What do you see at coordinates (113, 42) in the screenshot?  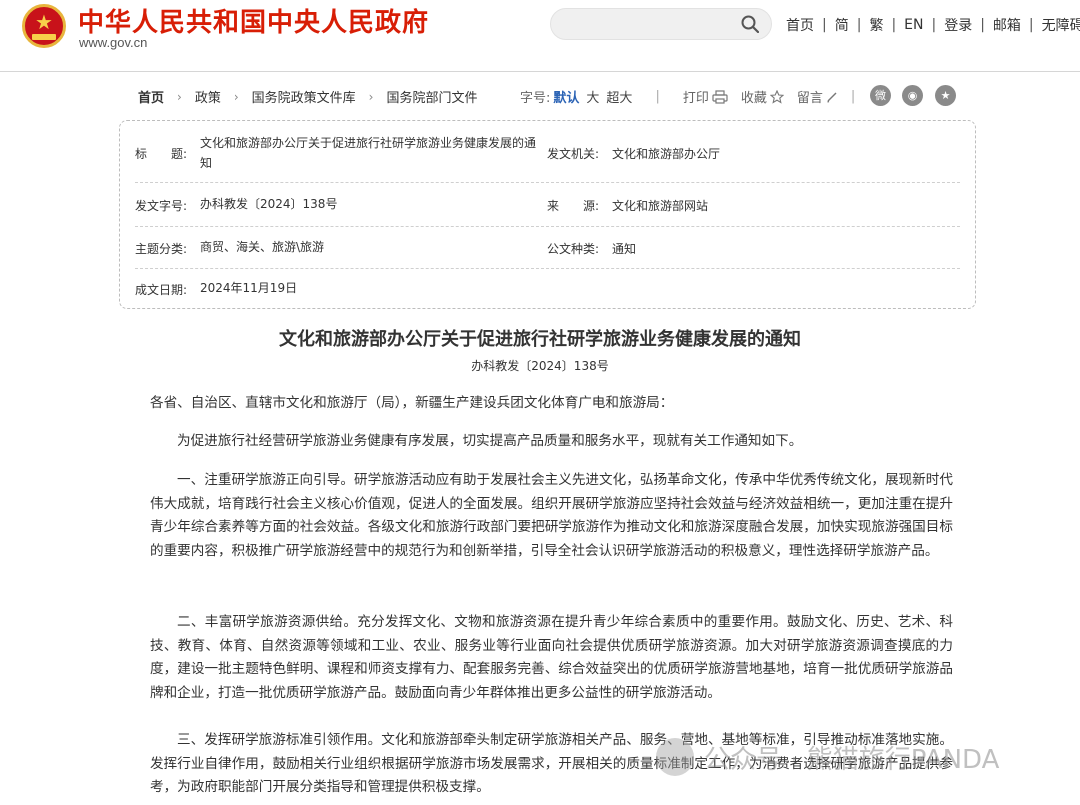 I see `site-url: www.gov.cn` at bounding box center [113, 42].